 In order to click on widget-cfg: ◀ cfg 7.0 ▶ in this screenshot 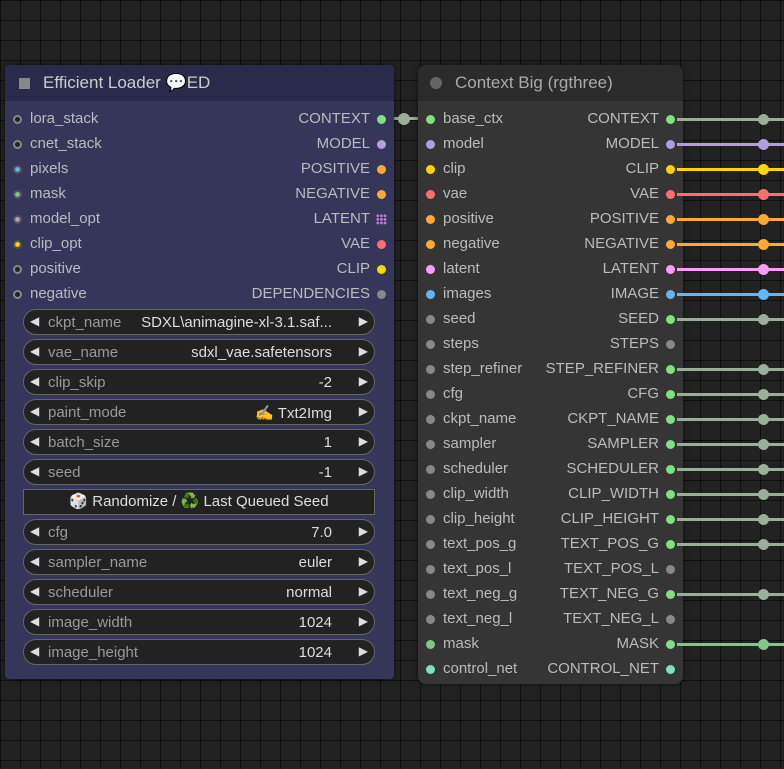, I will do `click(199, 532)`.